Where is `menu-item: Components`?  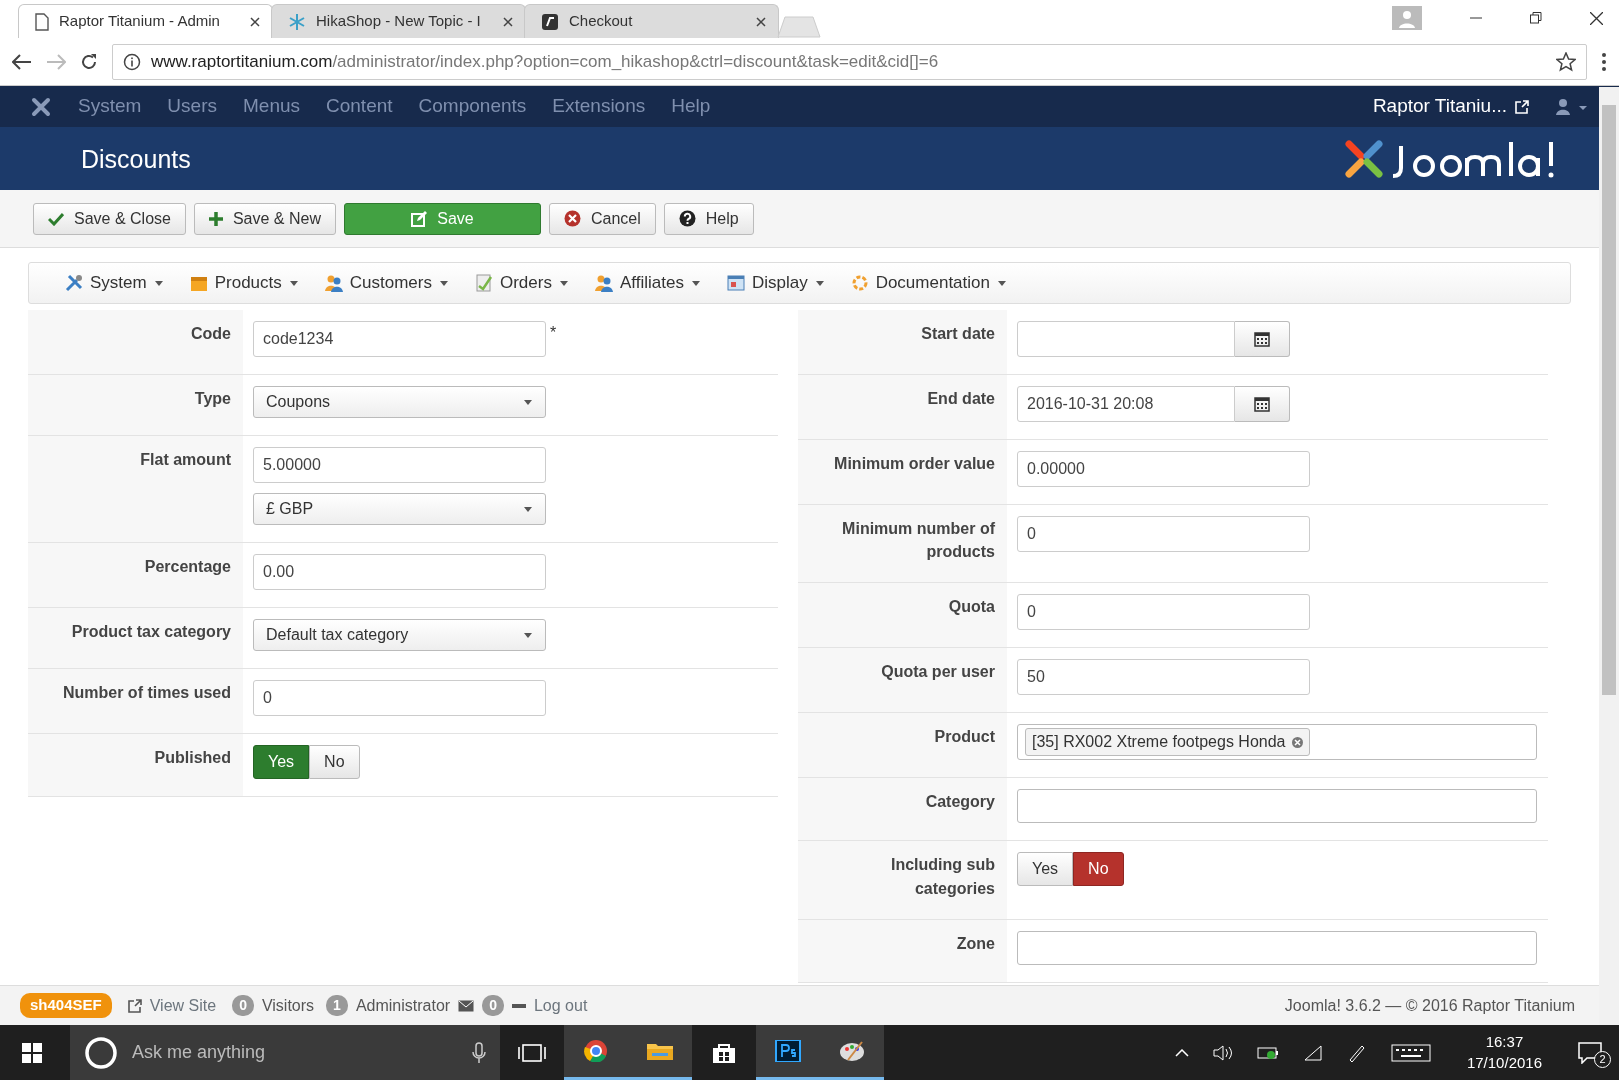
menu-item: Components is located at coordinates (472, 106).